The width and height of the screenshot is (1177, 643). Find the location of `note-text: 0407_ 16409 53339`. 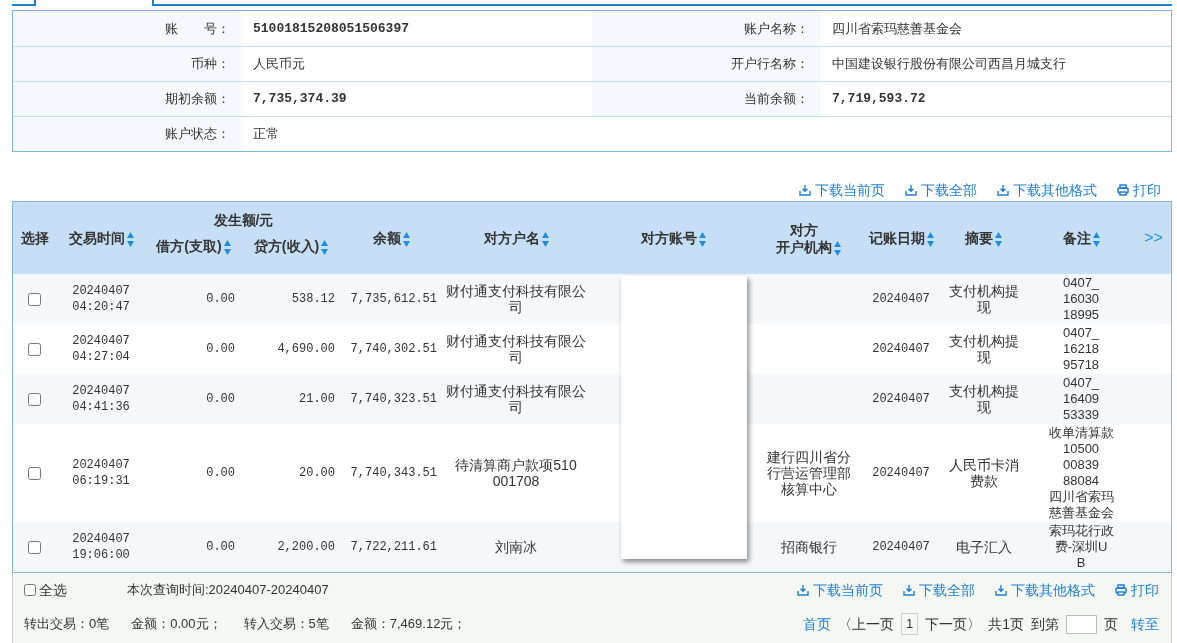

note-text: 0407_ 16409 53339 is located at coordinates (1081, 399).